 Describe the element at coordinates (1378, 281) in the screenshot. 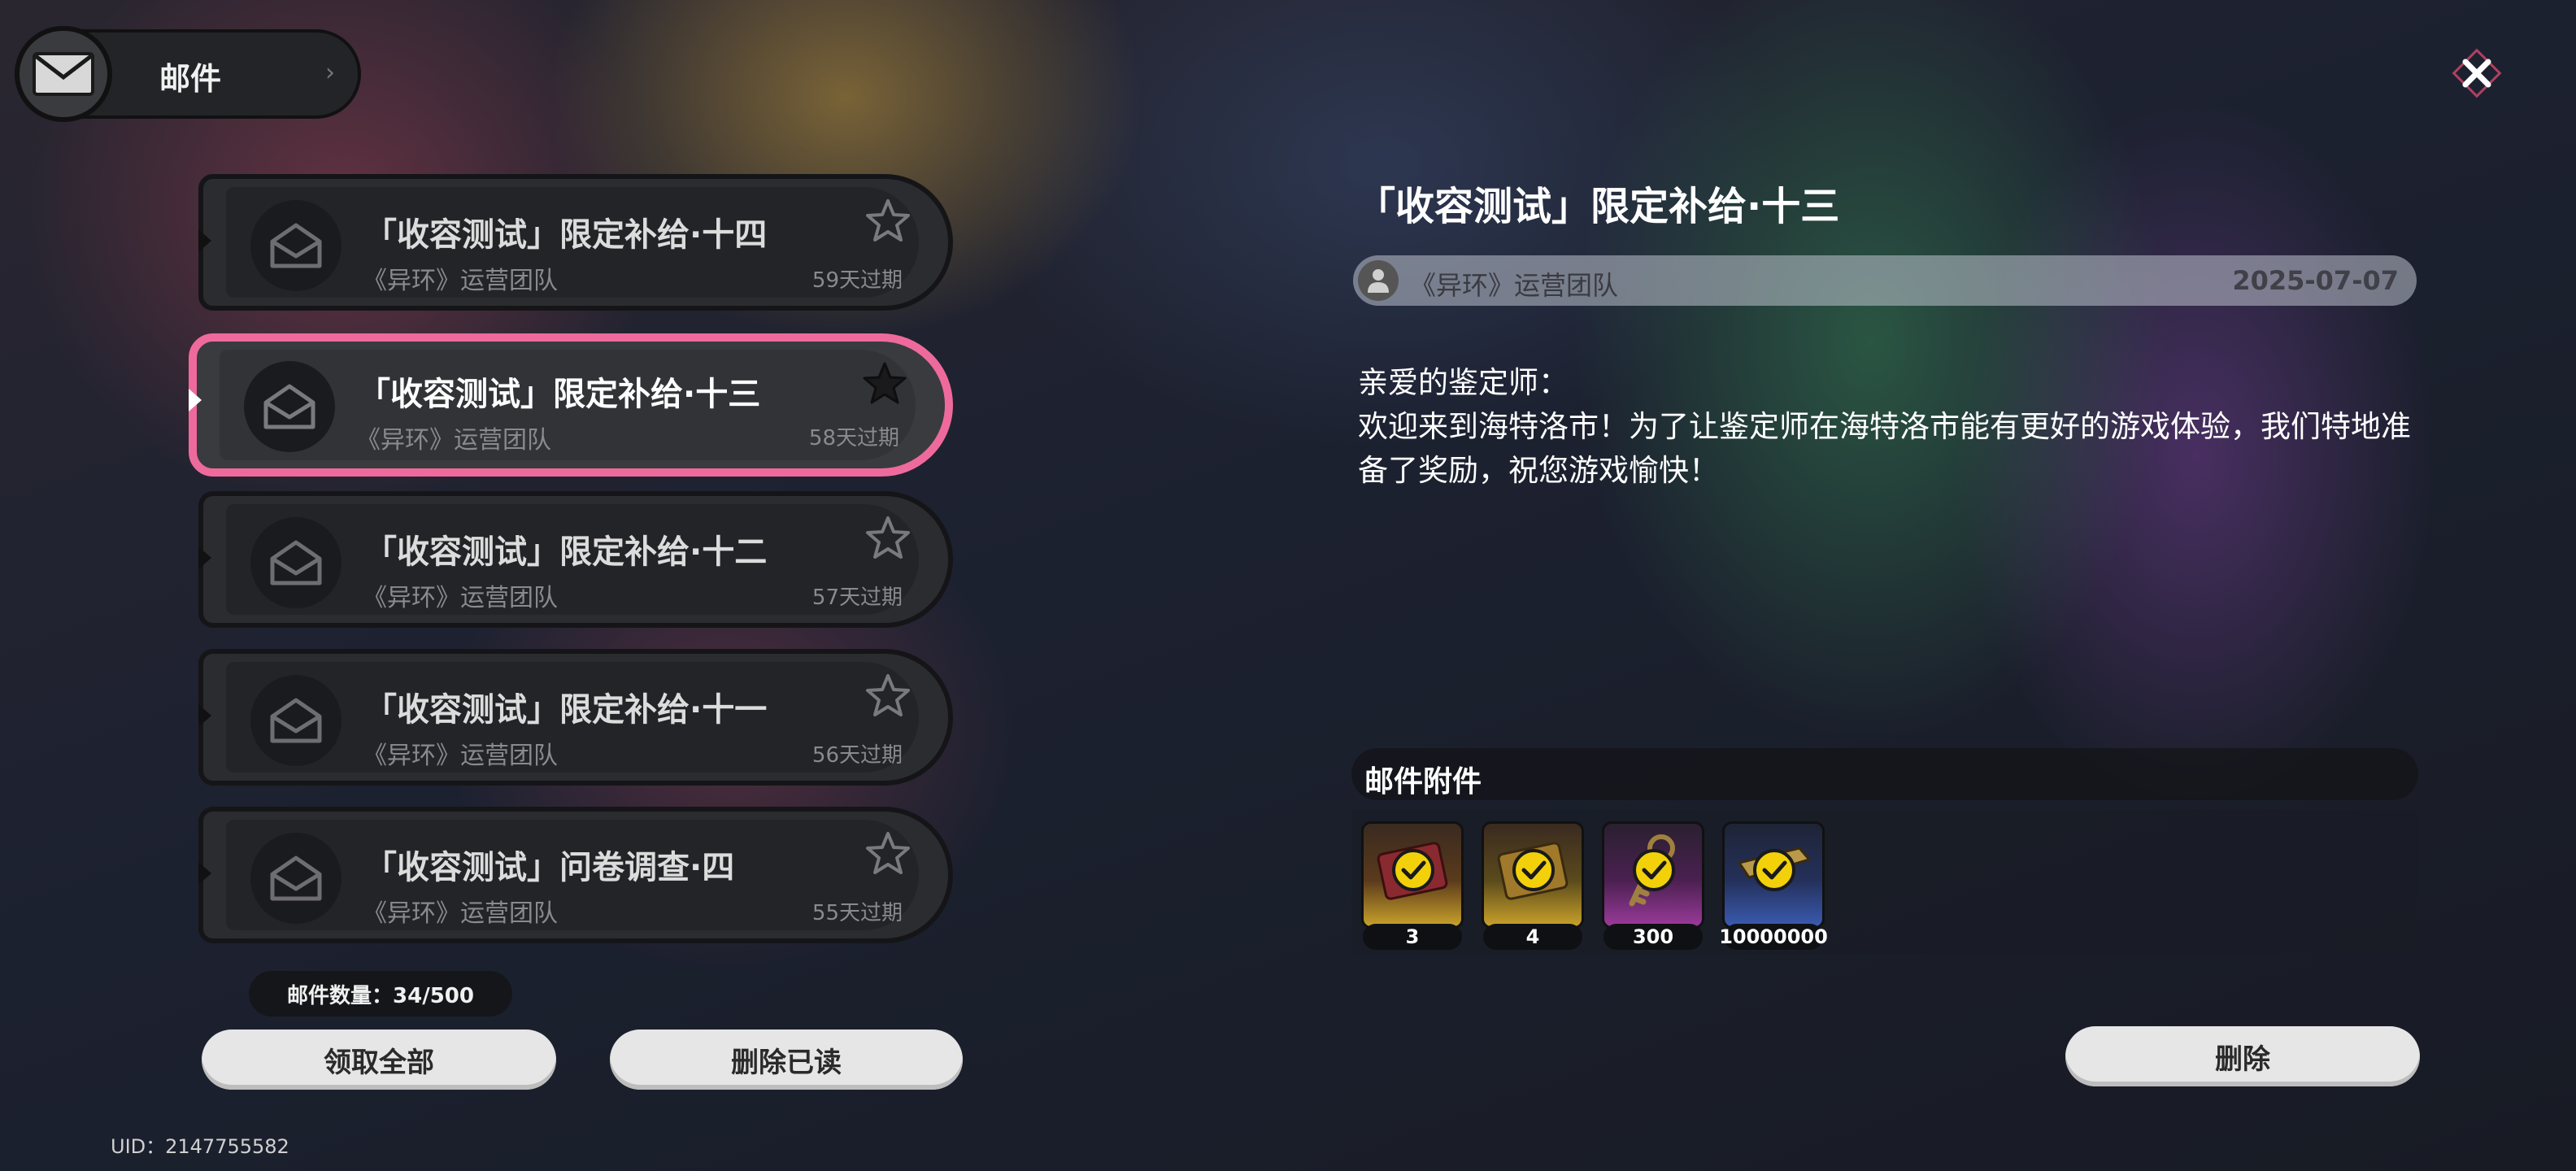

I see `user-avatar-icon` at that location.